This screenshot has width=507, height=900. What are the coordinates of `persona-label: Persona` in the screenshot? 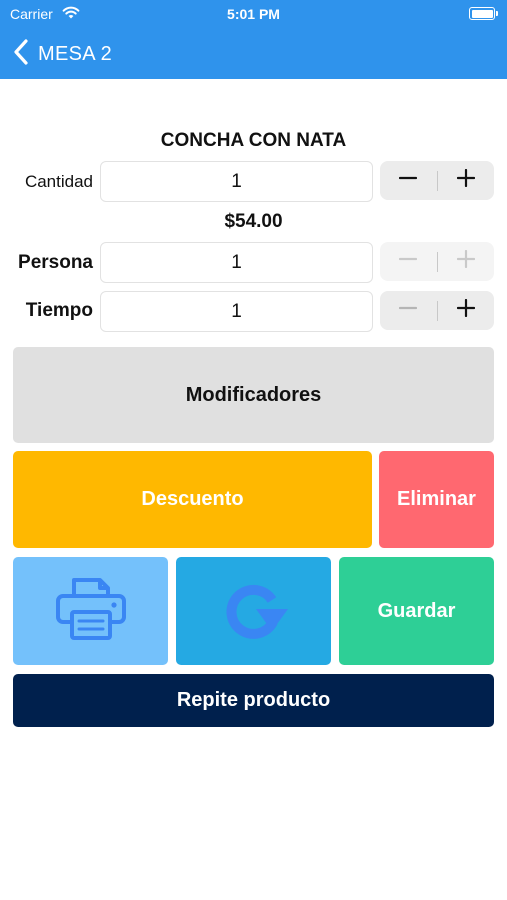 It's located at (55, 262).